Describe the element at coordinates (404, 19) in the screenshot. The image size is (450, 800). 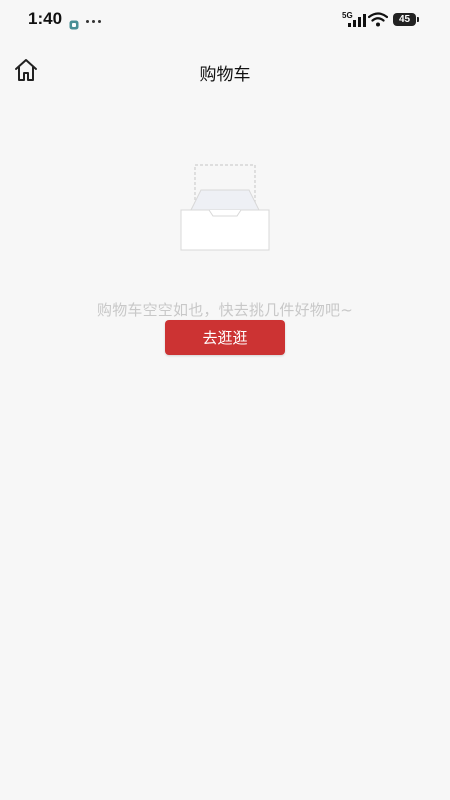
I see `battery-indicator: 45` at that location.